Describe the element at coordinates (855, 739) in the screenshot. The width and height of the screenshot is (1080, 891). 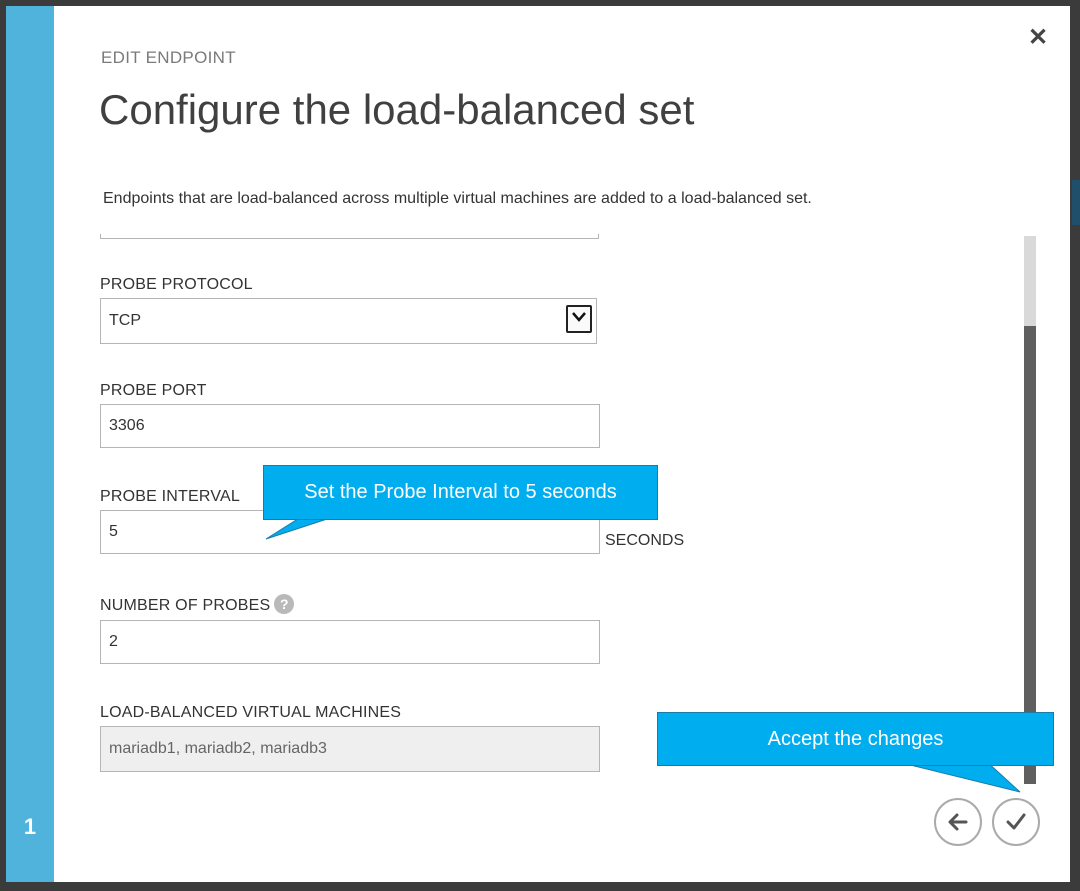
I see `accept-callout: Accept the changes` at that location.